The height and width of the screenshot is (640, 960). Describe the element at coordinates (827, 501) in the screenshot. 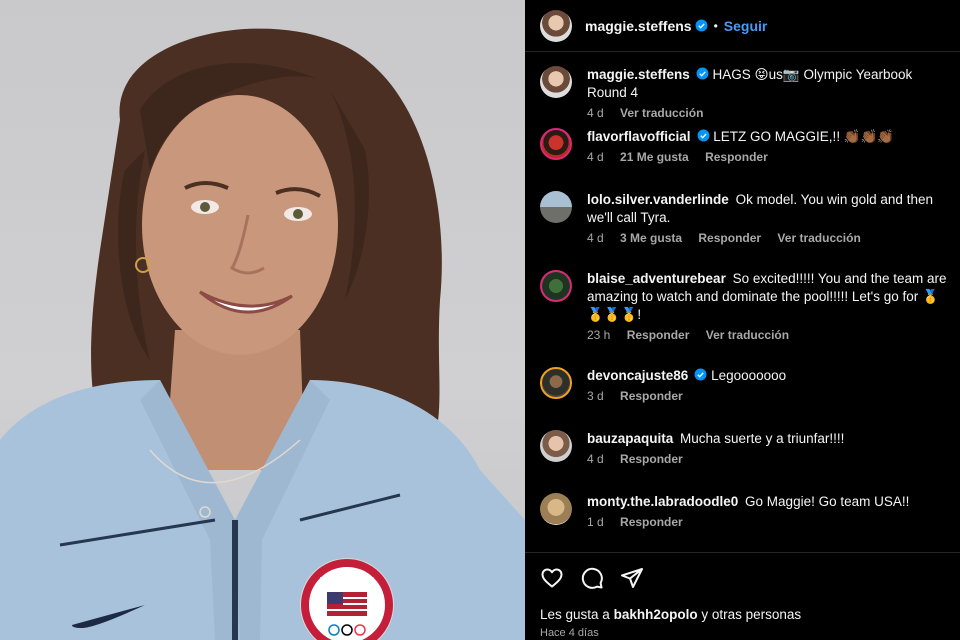

I see `comment-text: Go Maggie! Go team USA!!` at that location.